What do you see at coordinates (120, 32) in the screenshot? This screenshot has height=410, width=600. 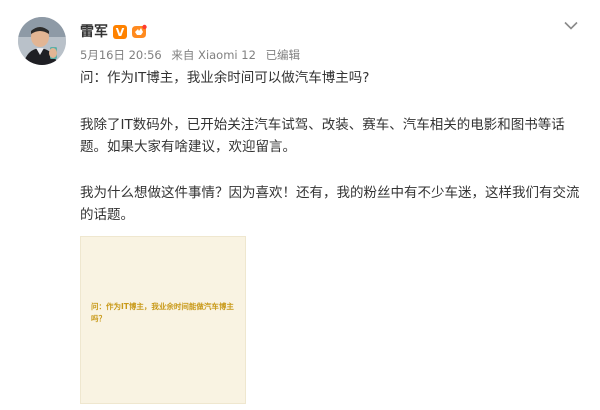 I see `verified-badge-icon: V` at bounding box center [120, 32].